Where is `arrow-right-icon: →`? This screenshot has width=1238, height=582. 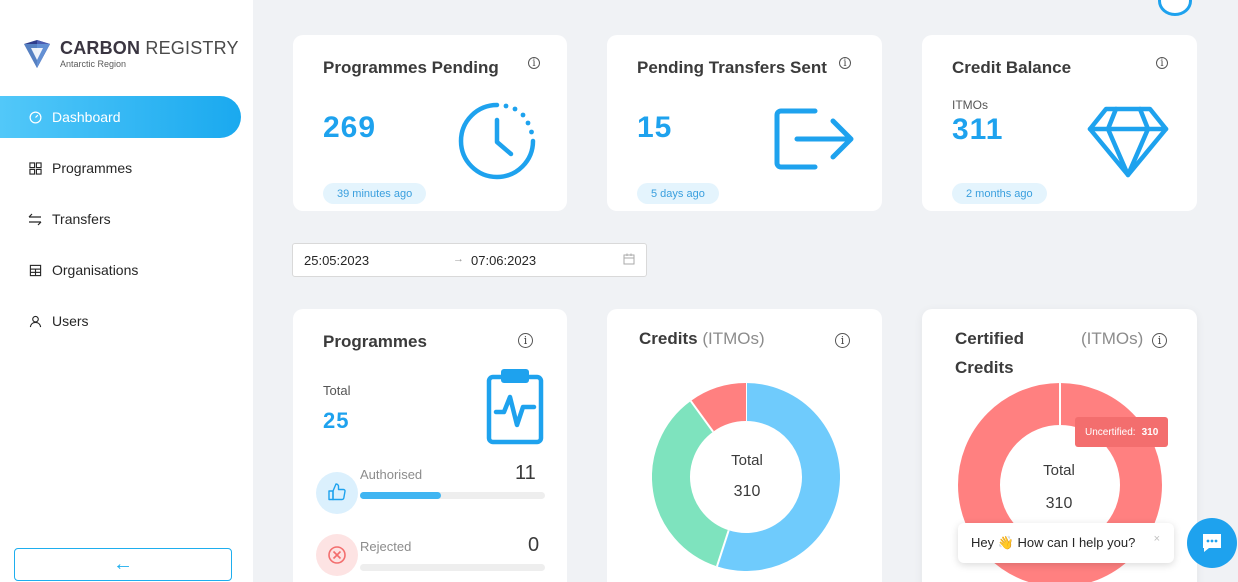
arrow-right-icon: → is located at coordinates (458, 259).